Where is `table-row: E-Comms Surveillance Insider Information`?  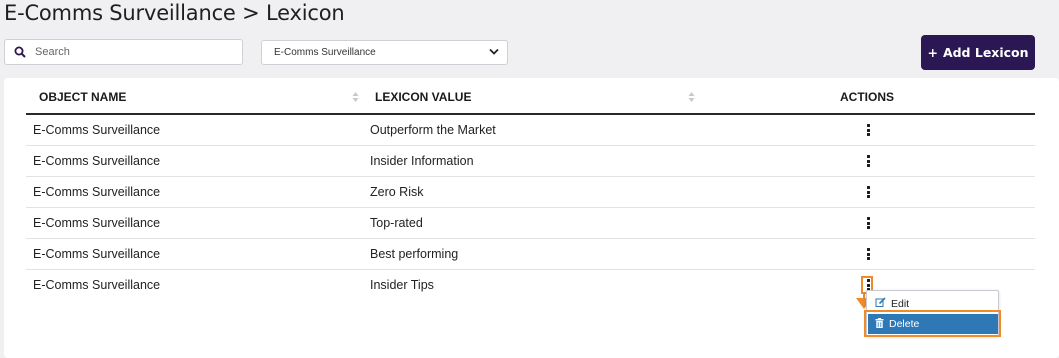
table-row: E-Comms Surveillance Insider Information is located at coordinates (530, 161).